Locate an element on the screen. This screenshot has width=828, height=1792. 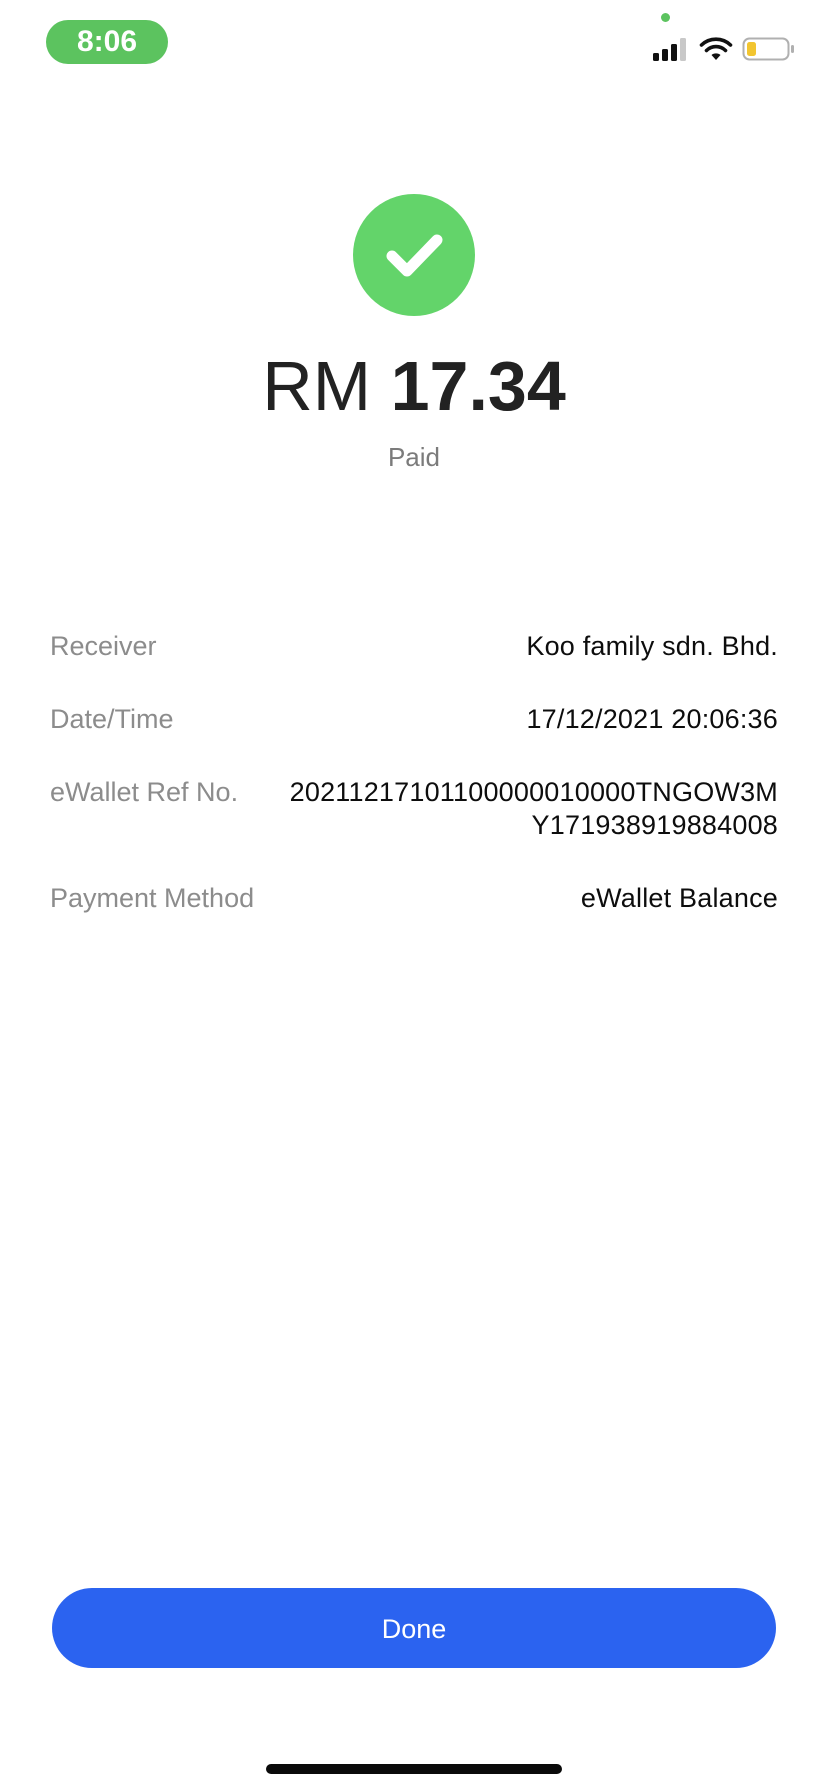
done-button: Done is located at coordinates (414, 1628).